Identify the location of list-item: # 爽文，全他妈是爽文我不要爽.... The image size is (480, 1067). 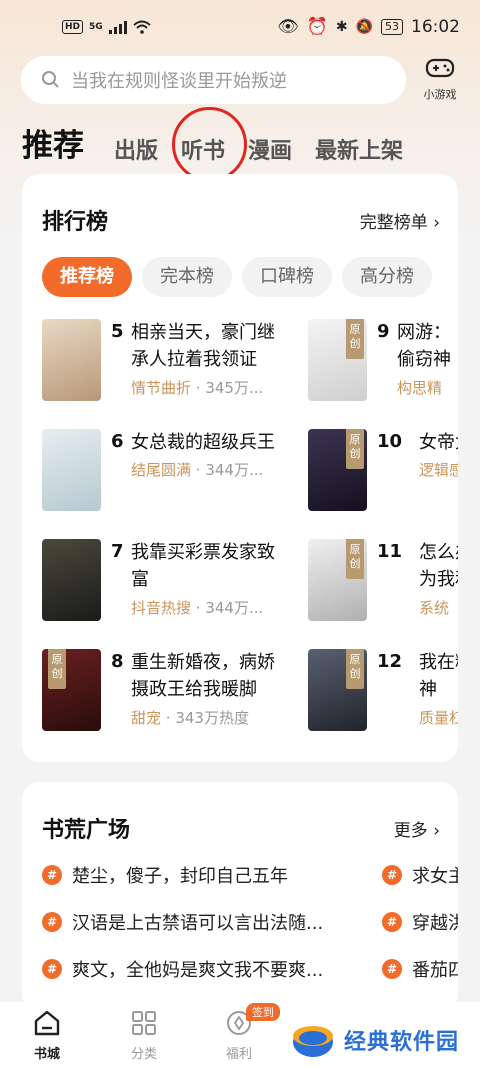
(182, 969).